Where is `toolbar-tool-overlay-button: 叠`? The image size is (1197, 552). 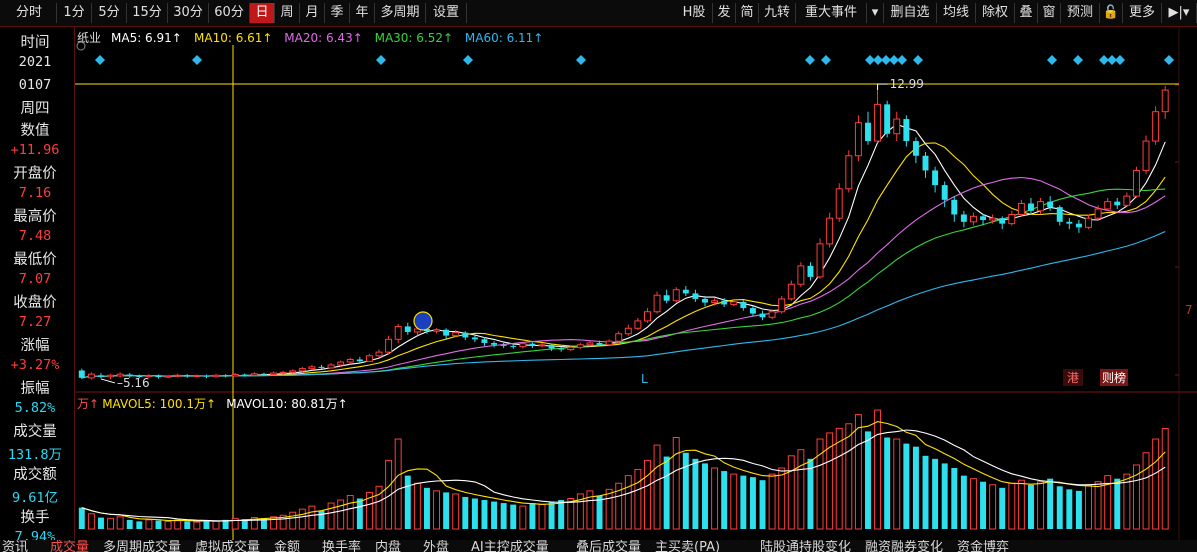
toolbar-tool-overlay-button: 叠 is located at coordinates (1026, 13).